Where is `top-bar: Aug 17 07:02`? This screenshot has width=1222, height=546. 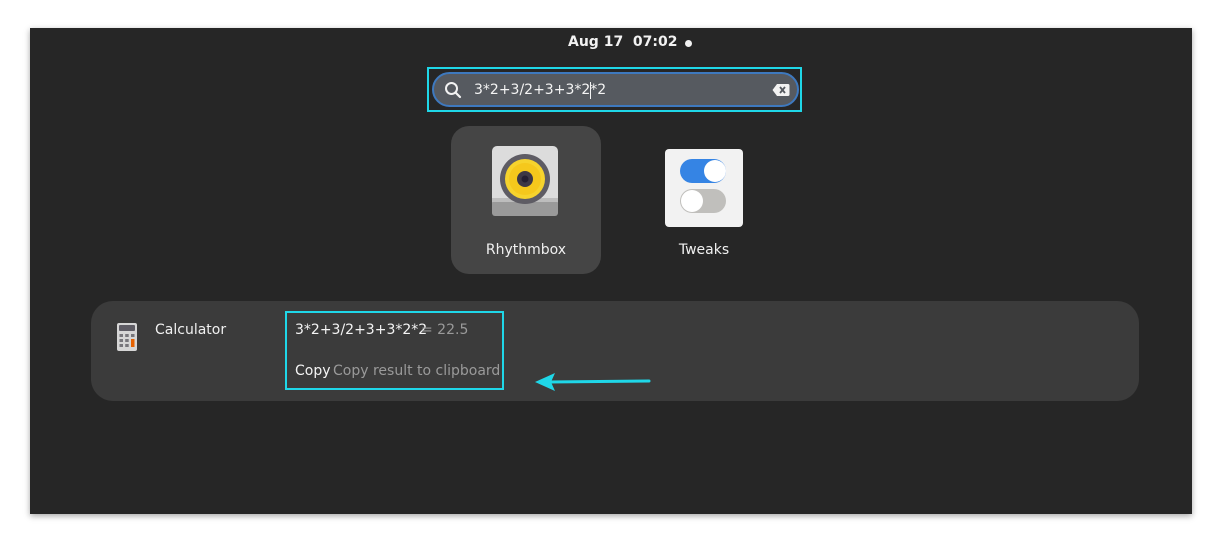 top-bar: Aug 17 07:02 is located at coordinates (611, 43).